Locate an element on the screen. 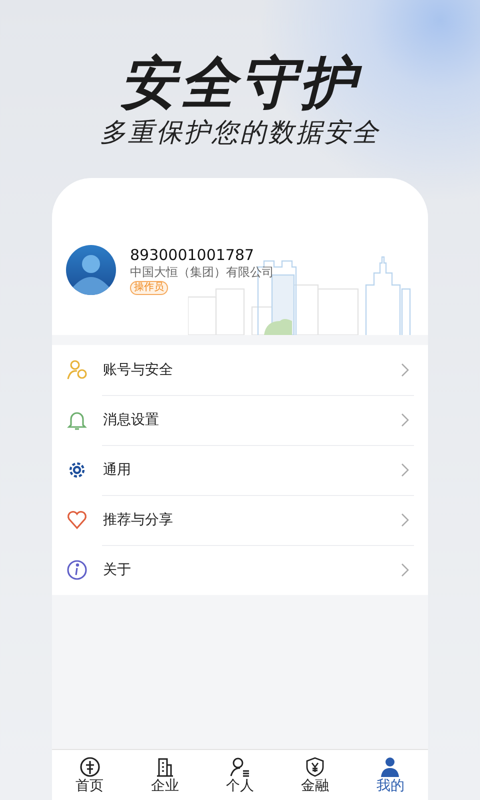 The height and width of the screenshot is (800, 480). subtitle: 多重保护您的数据安全 is located at coordinates (240, 133).